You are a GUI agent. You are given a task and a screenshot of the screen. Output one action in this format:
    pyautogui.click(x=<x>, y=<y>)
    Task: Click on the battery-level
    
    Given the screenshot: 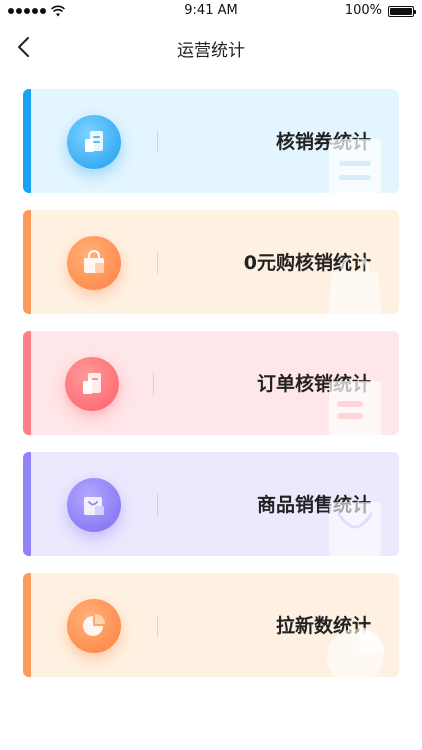 What is the action you would take?
    pyautogui.click(x=401, y=11)
    